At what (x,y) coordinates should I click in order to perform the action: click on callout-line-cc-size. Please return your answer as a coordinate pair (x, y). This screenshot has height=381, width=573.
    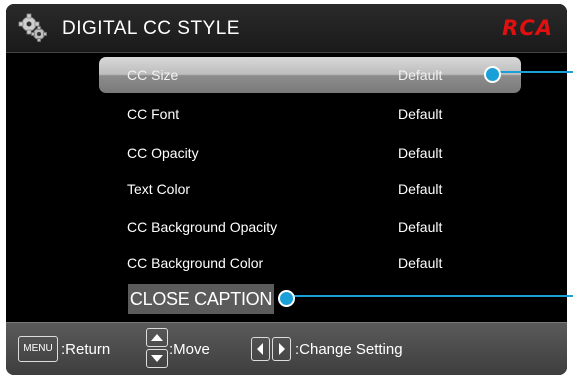
    Looking at the image, I should click on (532, 72).